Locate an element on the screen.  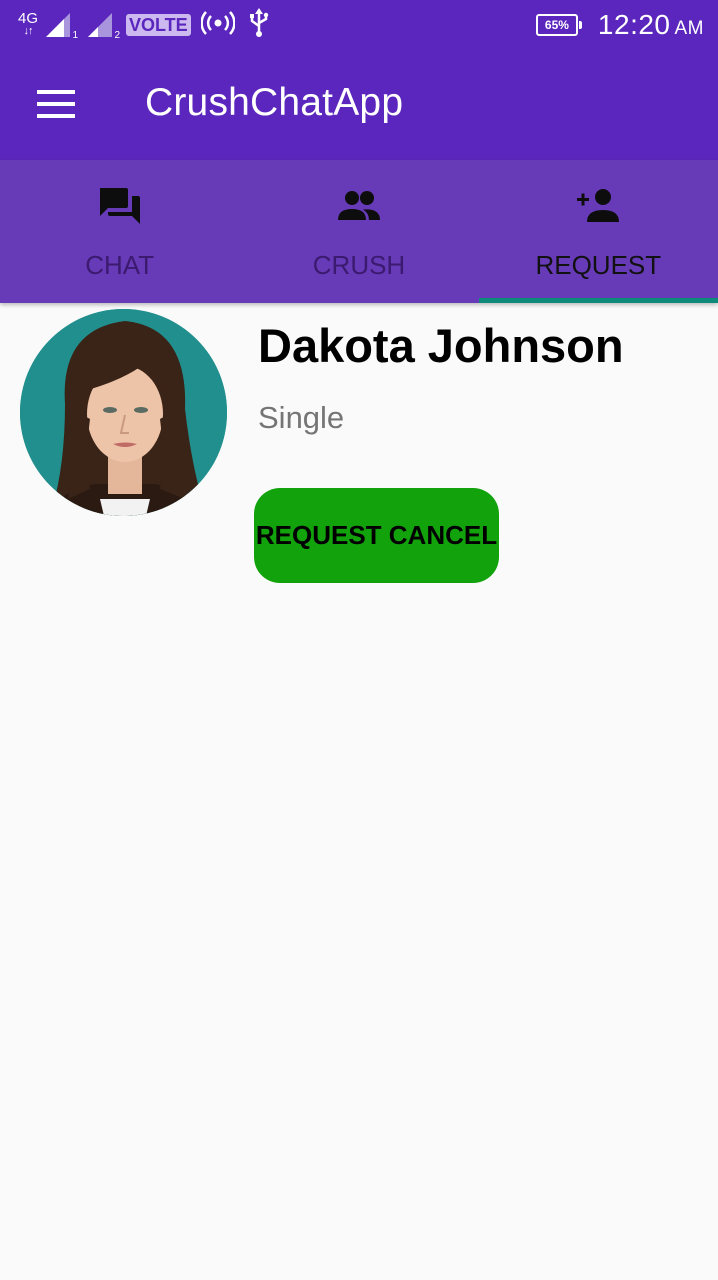
menu-button is located at coordinates (56, 104).